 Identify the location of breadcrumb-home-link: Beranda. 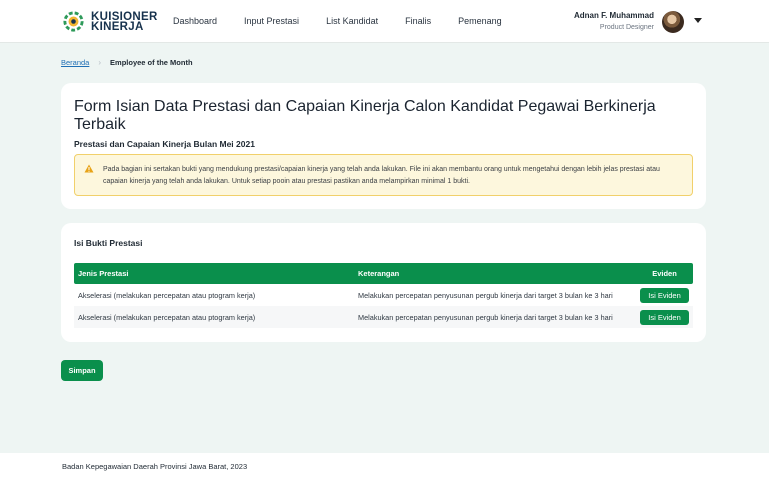
(75, 62).